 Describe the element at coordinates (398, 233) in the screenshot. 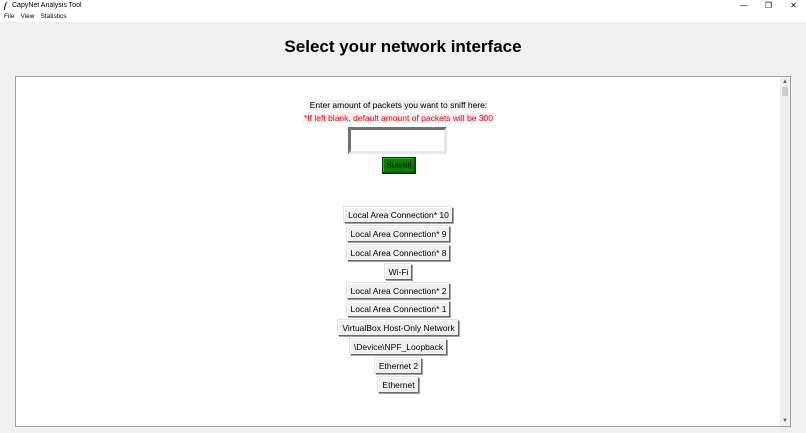

I see `interface-button-local-area-connection-9: Local Area Connection* 9` at that location.